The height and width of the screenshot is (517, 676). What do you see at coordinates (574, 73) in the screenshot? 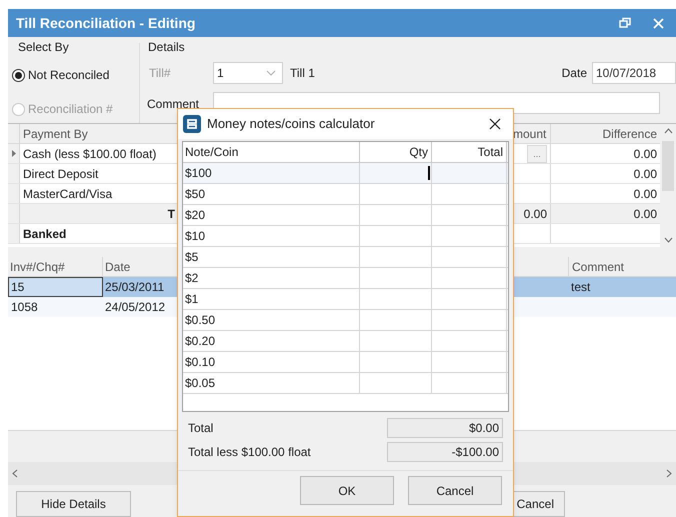
I see `date-label: Date` at bounding box center [574, 73].